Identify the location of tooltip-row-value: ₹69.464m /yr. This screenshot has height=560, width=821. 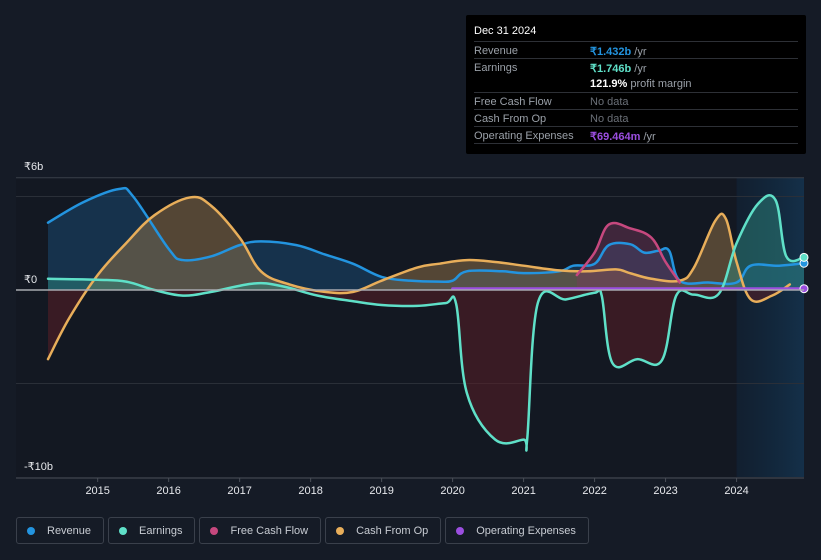
(623, 137).